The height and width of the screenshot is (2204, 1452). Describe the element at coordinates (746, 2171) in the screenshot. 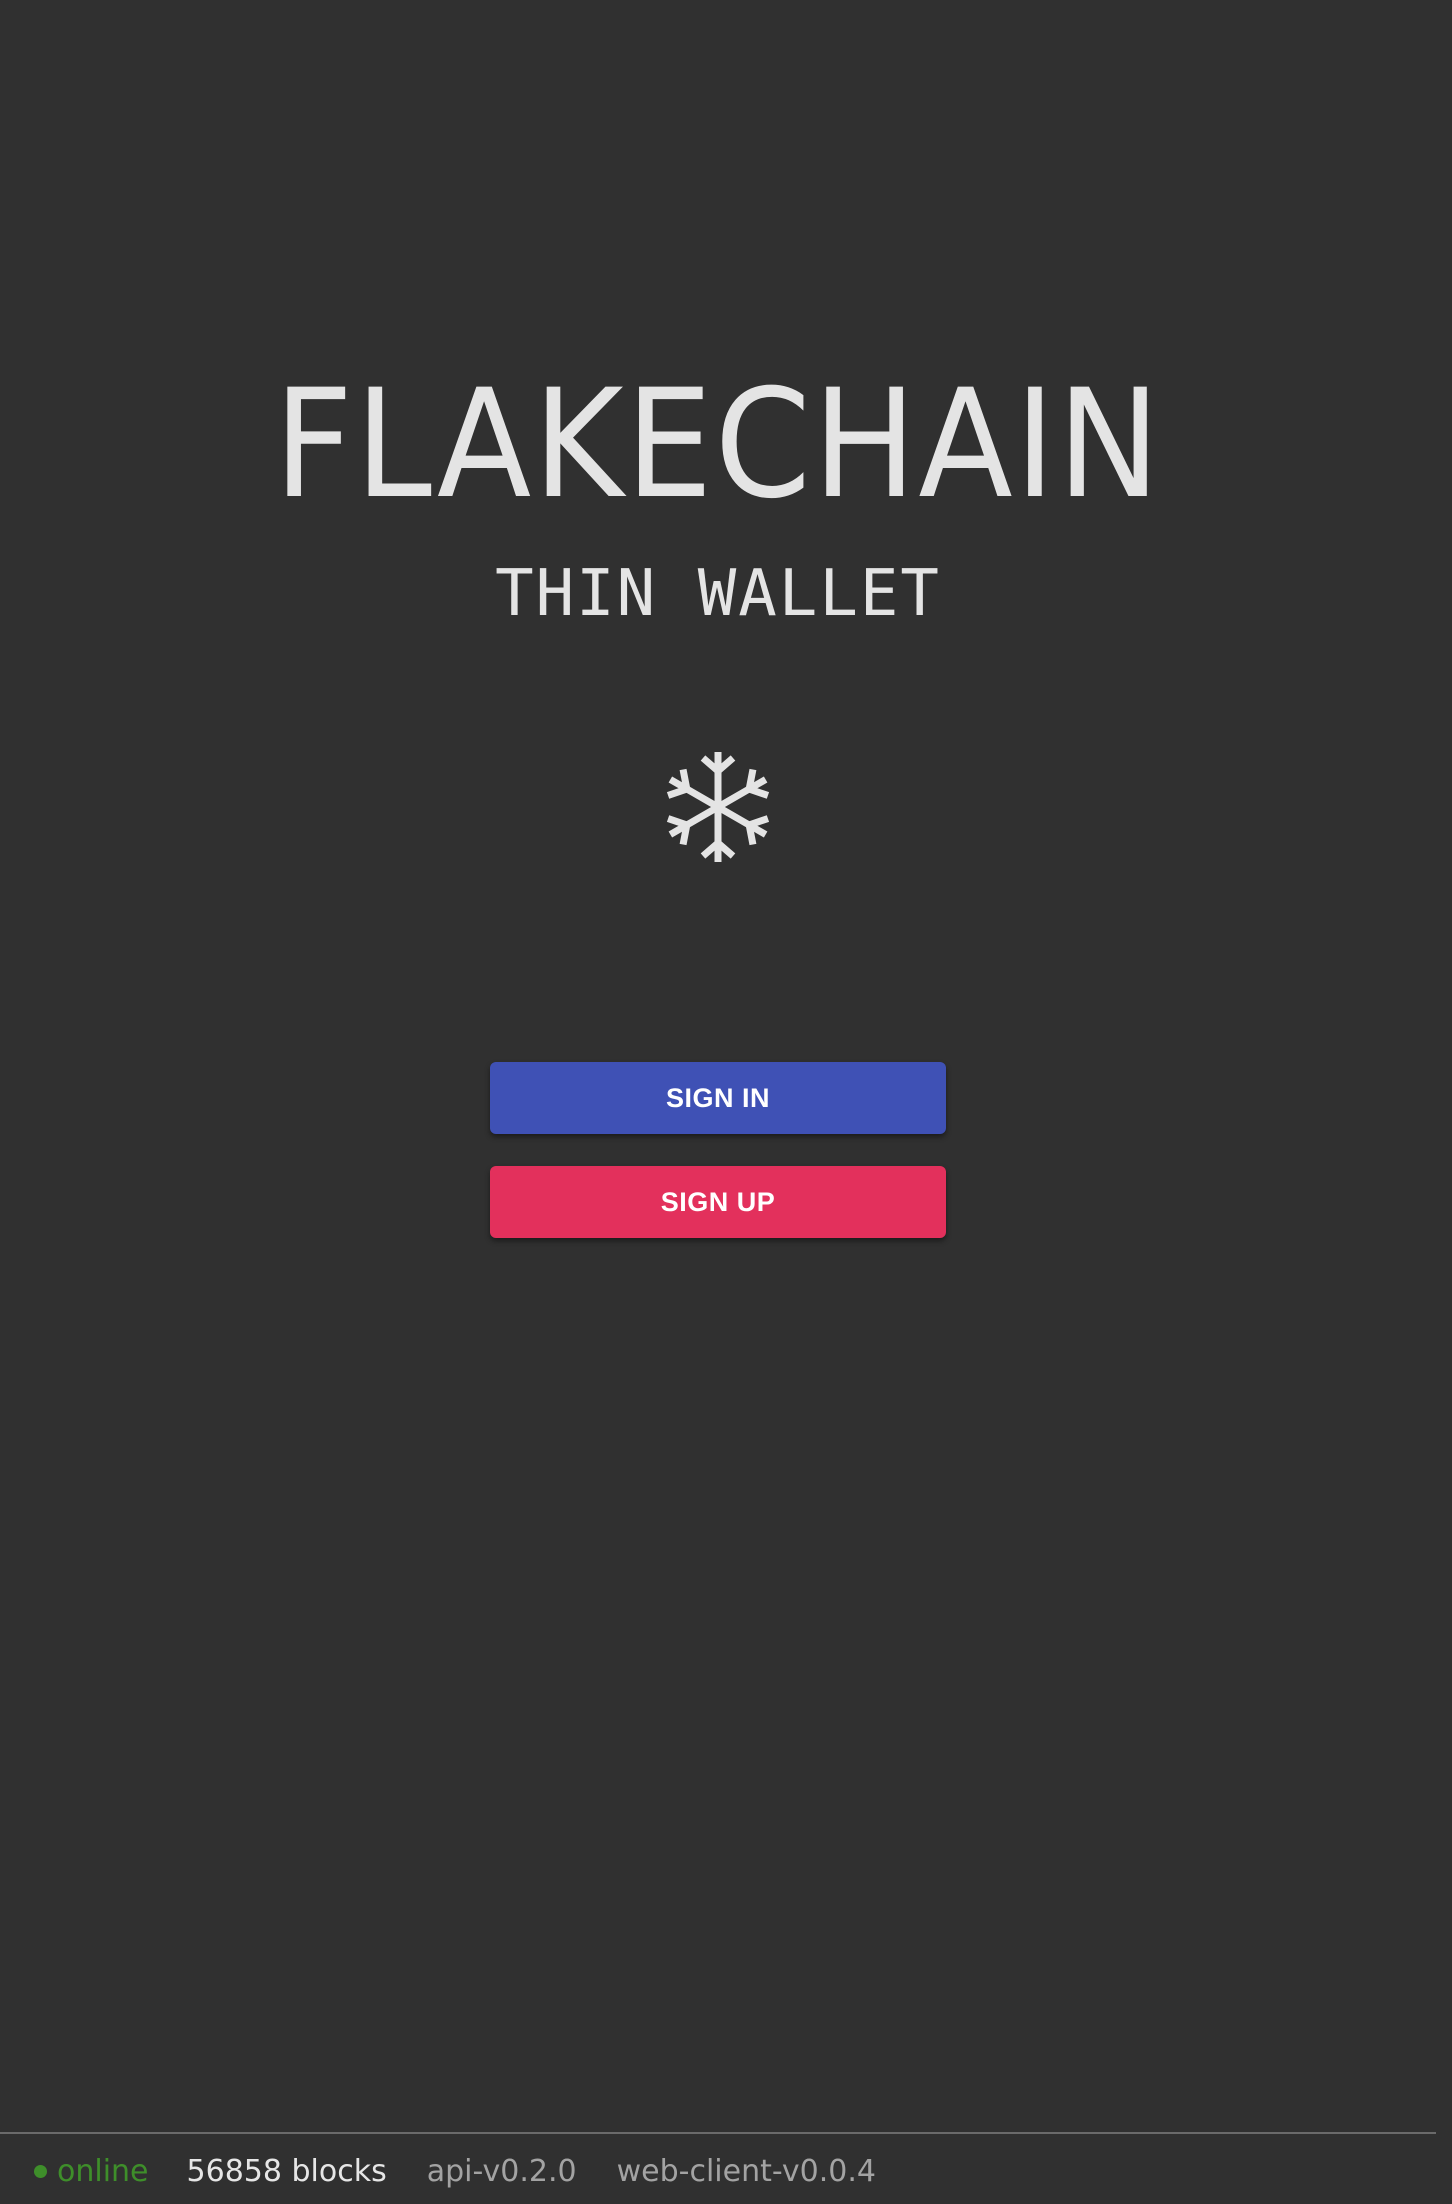

I see `client-version: web-client-v0.0.4` at that location.